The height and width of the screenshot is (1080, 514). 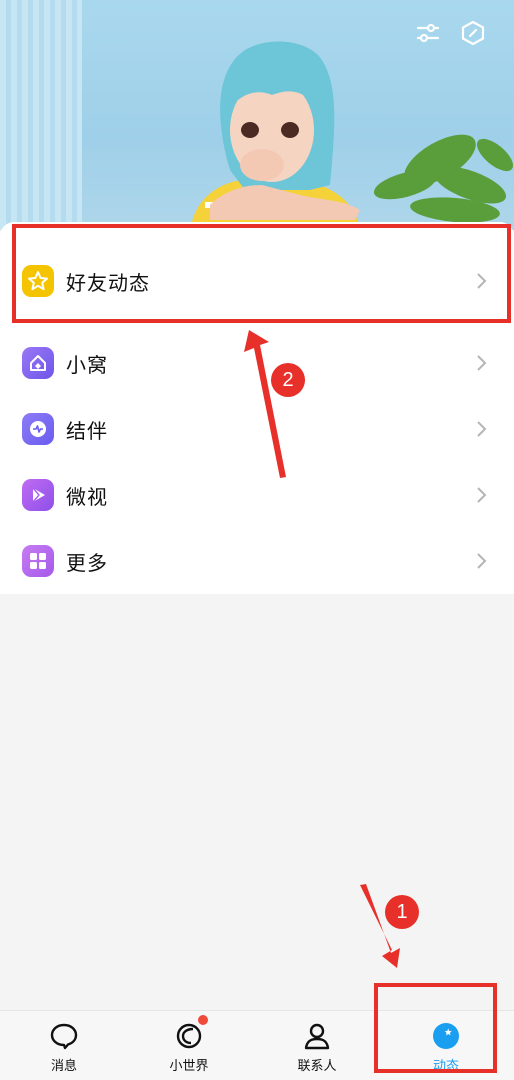 I want to click on highlight-box-feed-tab, so click(x=435, y=1028).